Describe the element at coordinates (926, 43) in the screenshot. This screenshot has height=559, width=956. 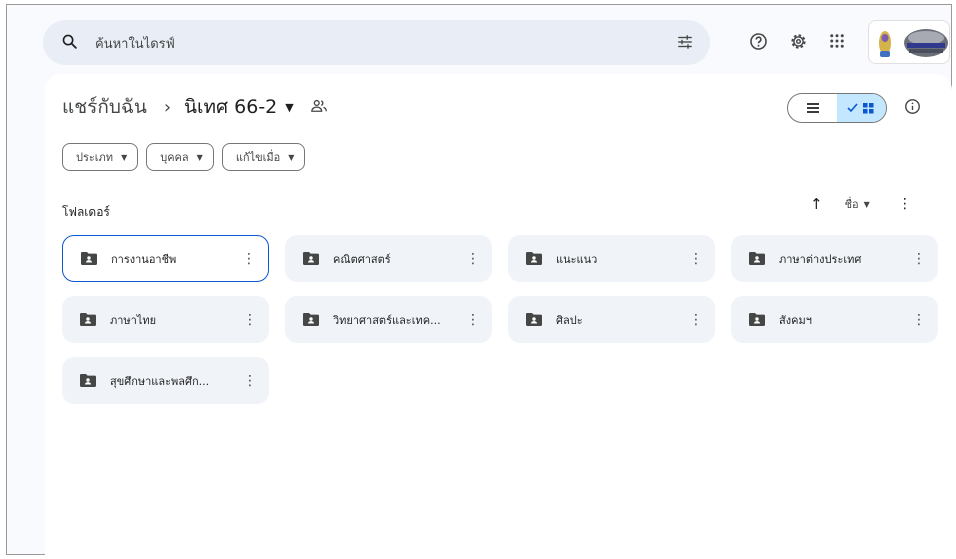
I see `school-photo-icon` at that location.